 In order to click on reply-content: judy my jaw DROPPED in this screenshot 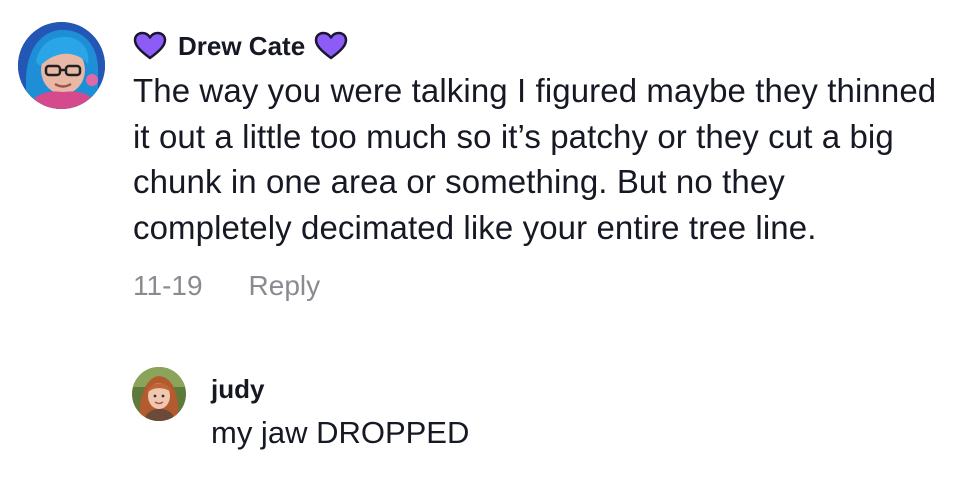, I will do `click(340, 411)`.